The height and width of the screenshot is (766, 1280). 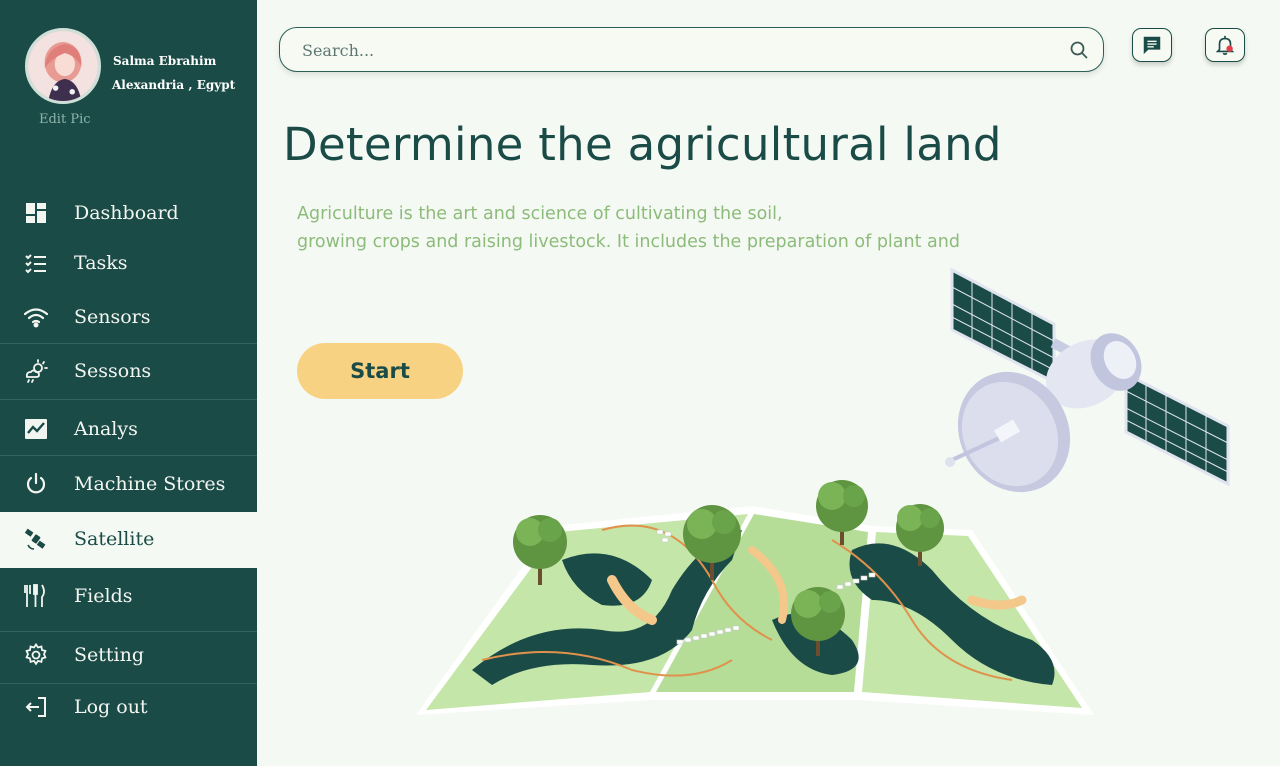 I want to click on sidebar-item-label: Fields, so click(x=103, y=596).